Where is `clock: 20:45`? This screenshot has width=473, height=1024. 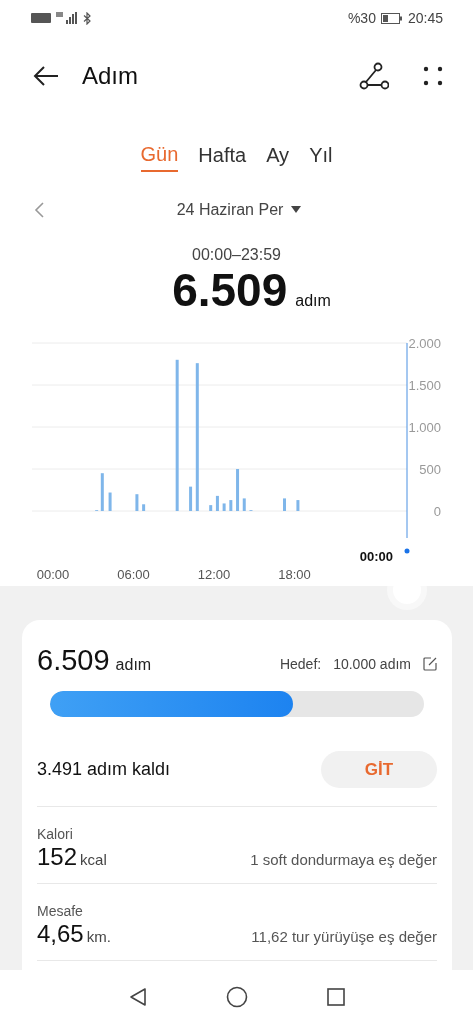 clock: 20:45 is located at coordinates (425, 18).